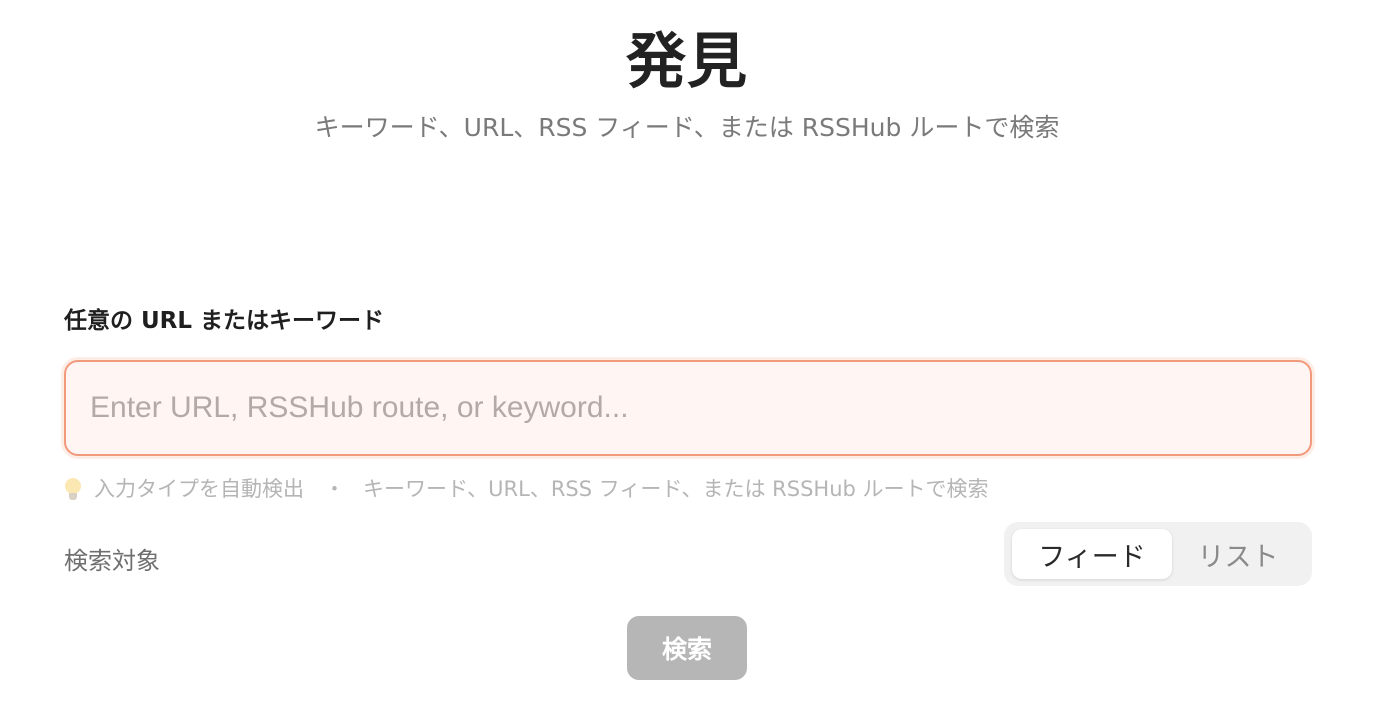 Image resolution: width=1374 pixels, height=706 pixels. What do you see at coordinates (1238, 554) in the screenshot?
I see `segment-list: リスト` at bounding box center [1238, 554].